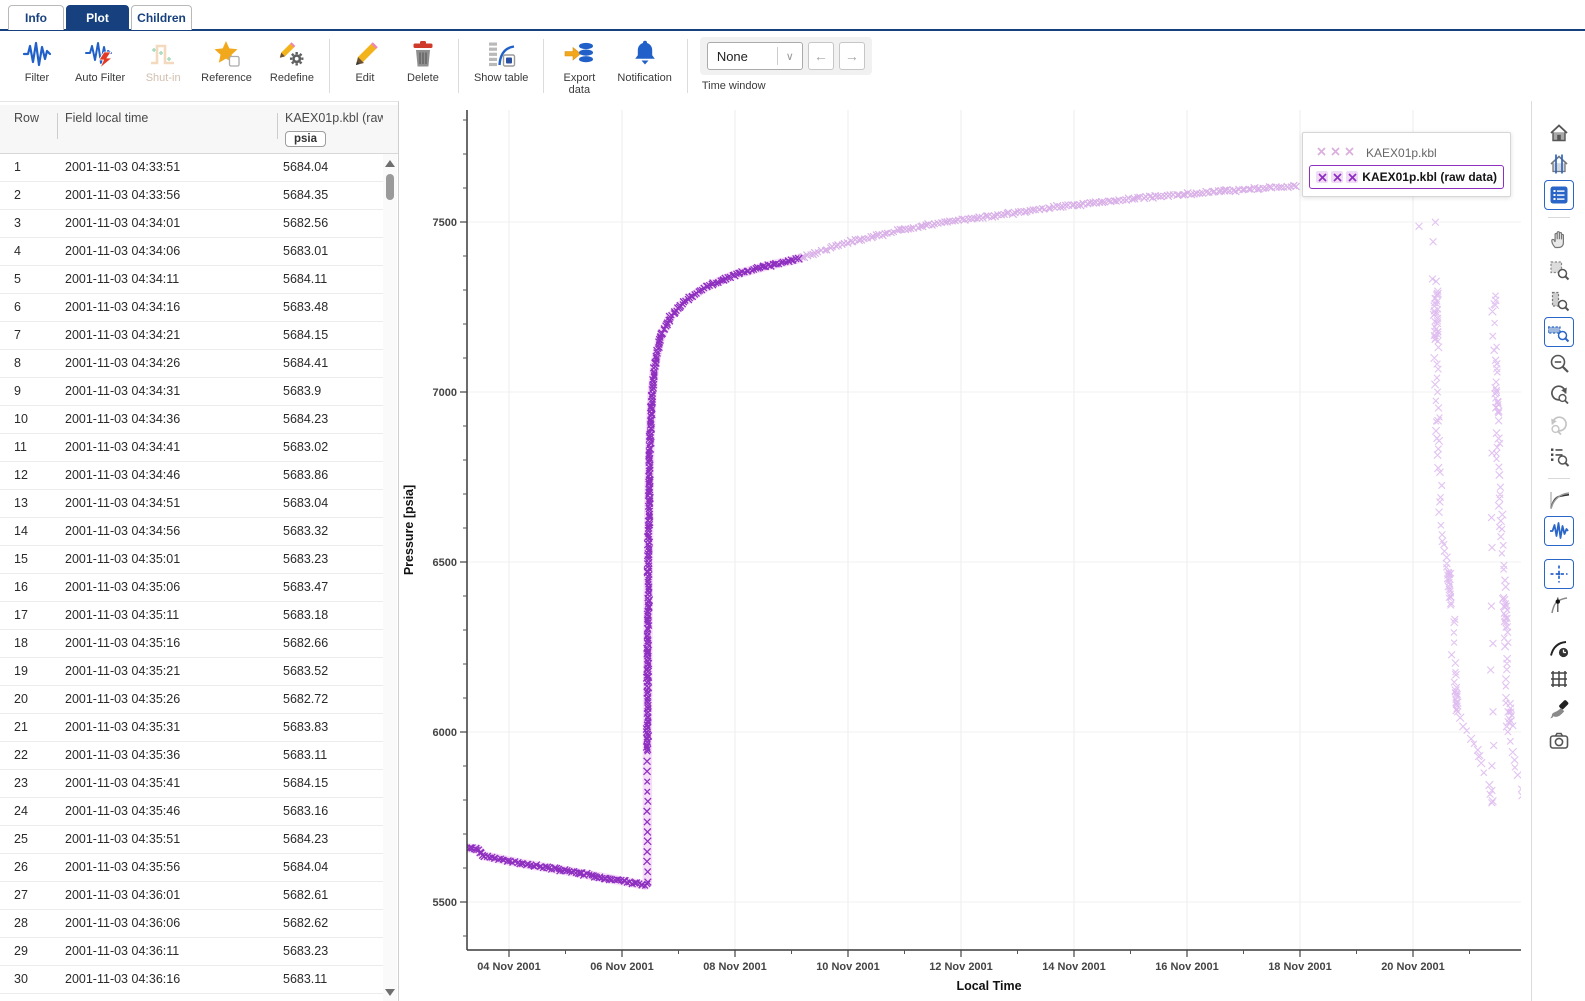 The height and width of the screenshot is (1001, 1585). What do you see at coordinates (191, 308) in the screenshot?
I see `table-row: 6 2001-11-03 04:34:16 5683.48` at bounding box center [191, 308].